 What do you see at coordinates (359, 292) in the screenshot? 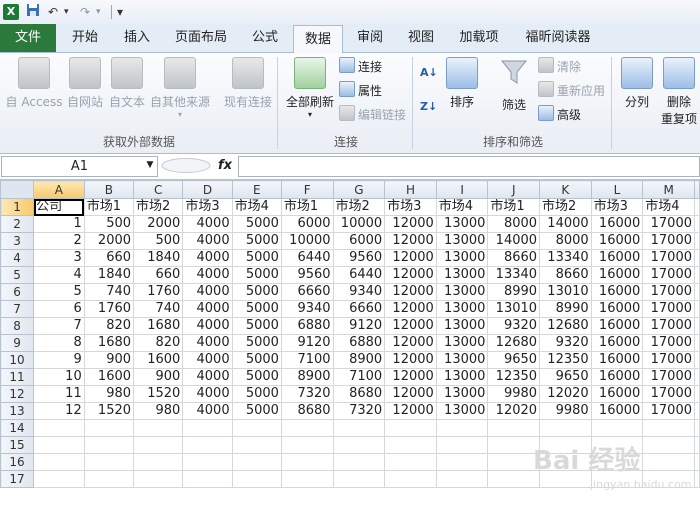
I see `cell: 9340` at bounding box center [359, 292].